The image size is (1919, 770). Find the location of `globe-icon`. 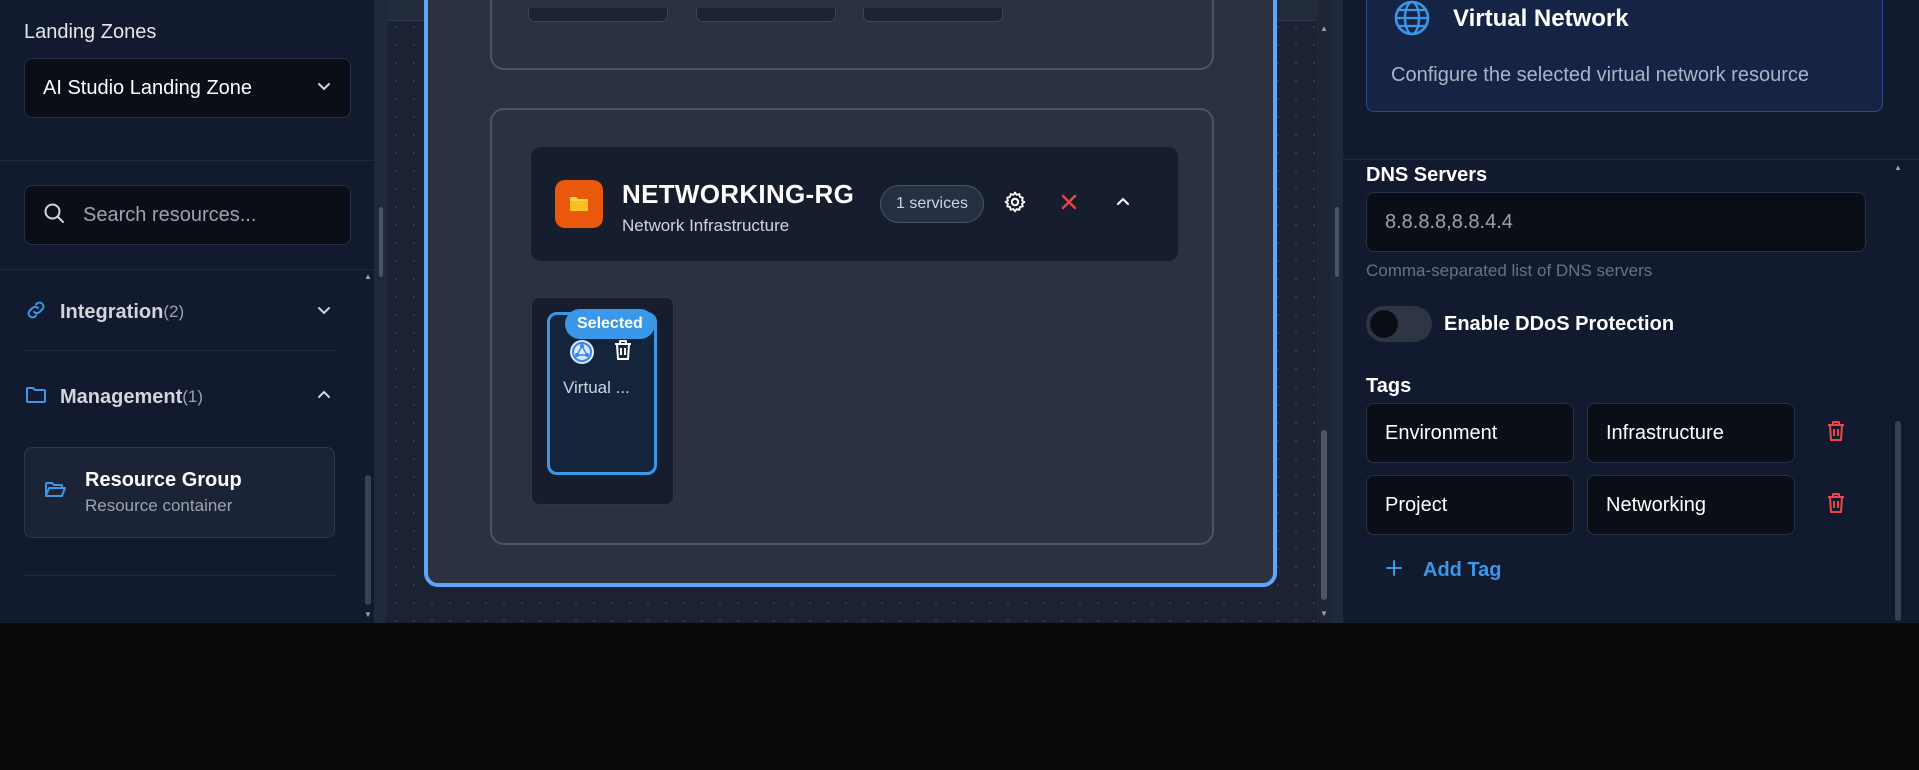

globe-icon is located at coordinates (1412, 21).